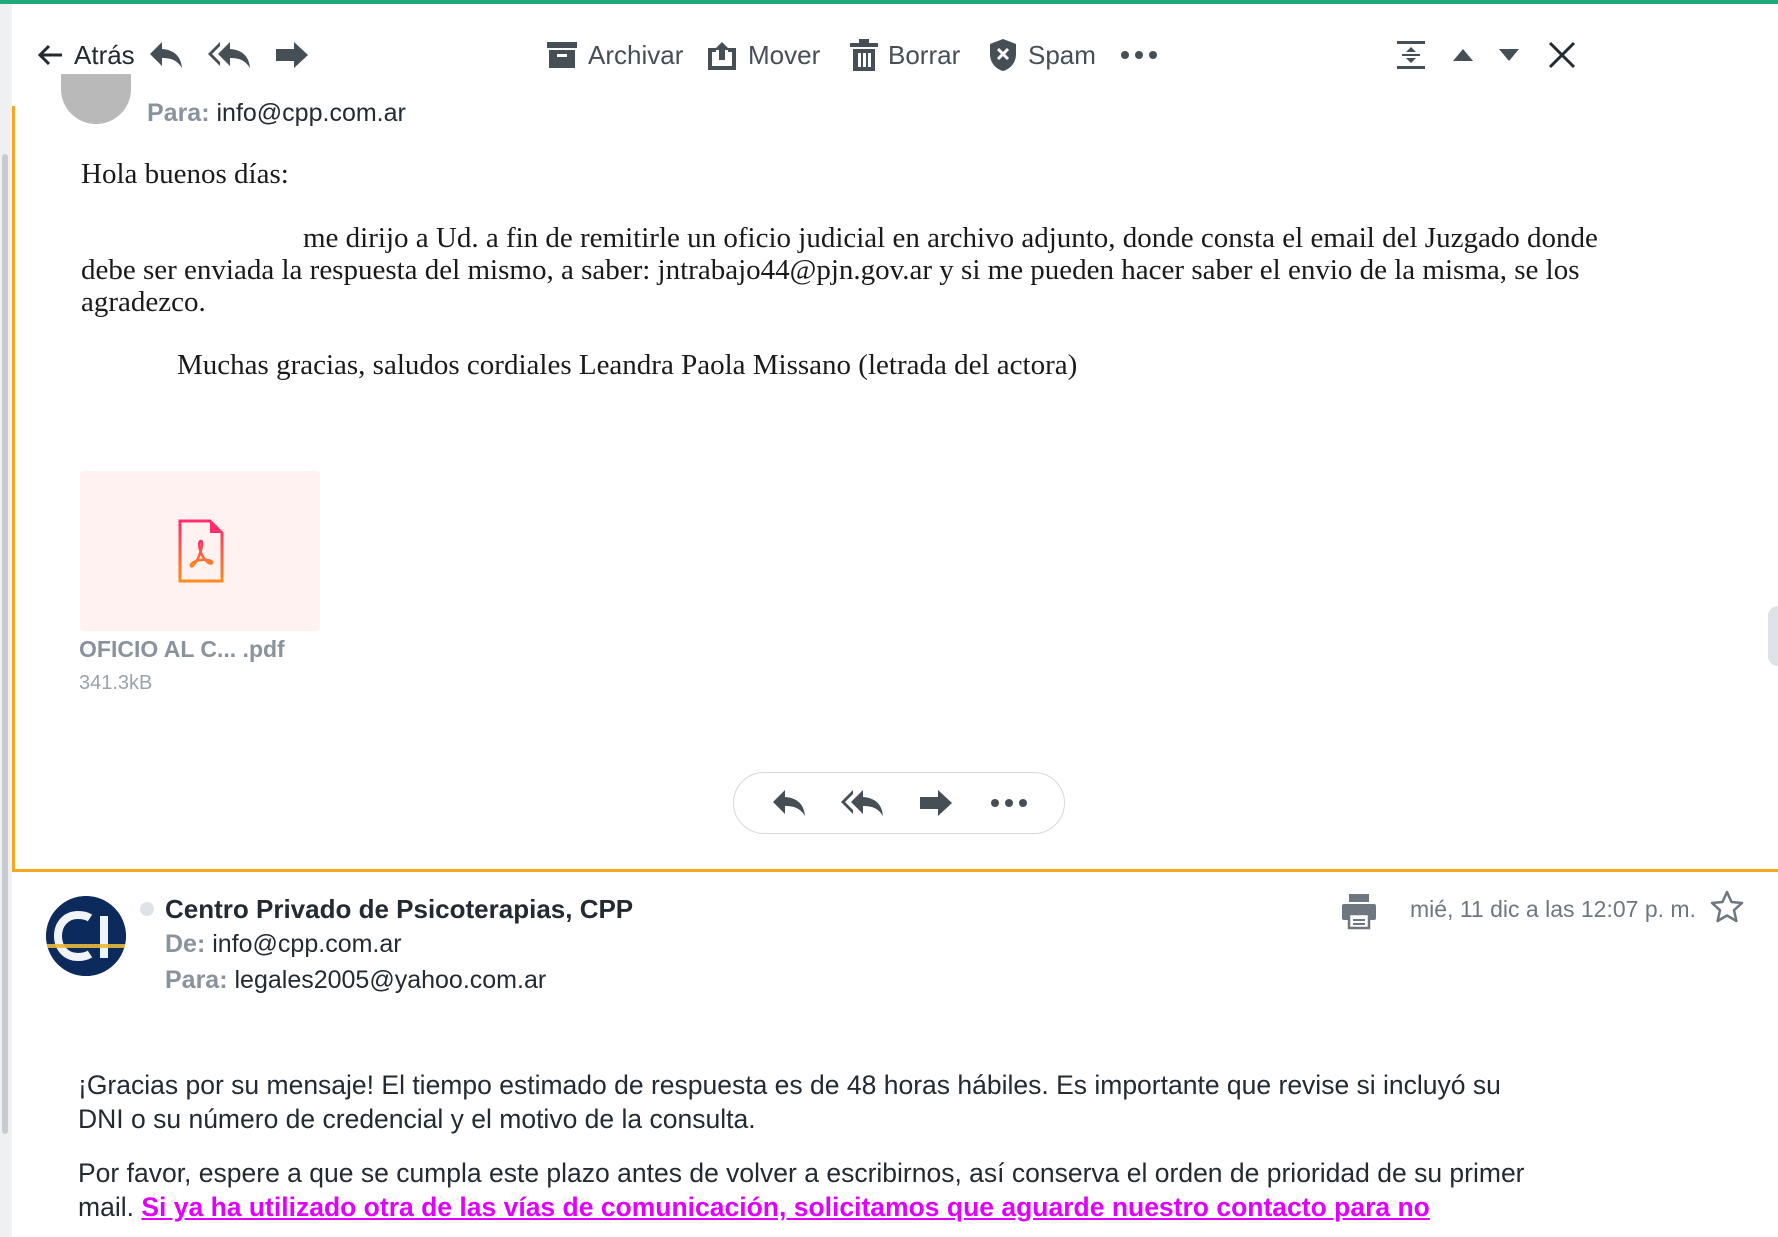 The height and width of the screenshot is (1237, 1778). Describe the element at coordinates (311, 113) in the screenshot. I see `to-value: info@cpp.com.ar` at that location.